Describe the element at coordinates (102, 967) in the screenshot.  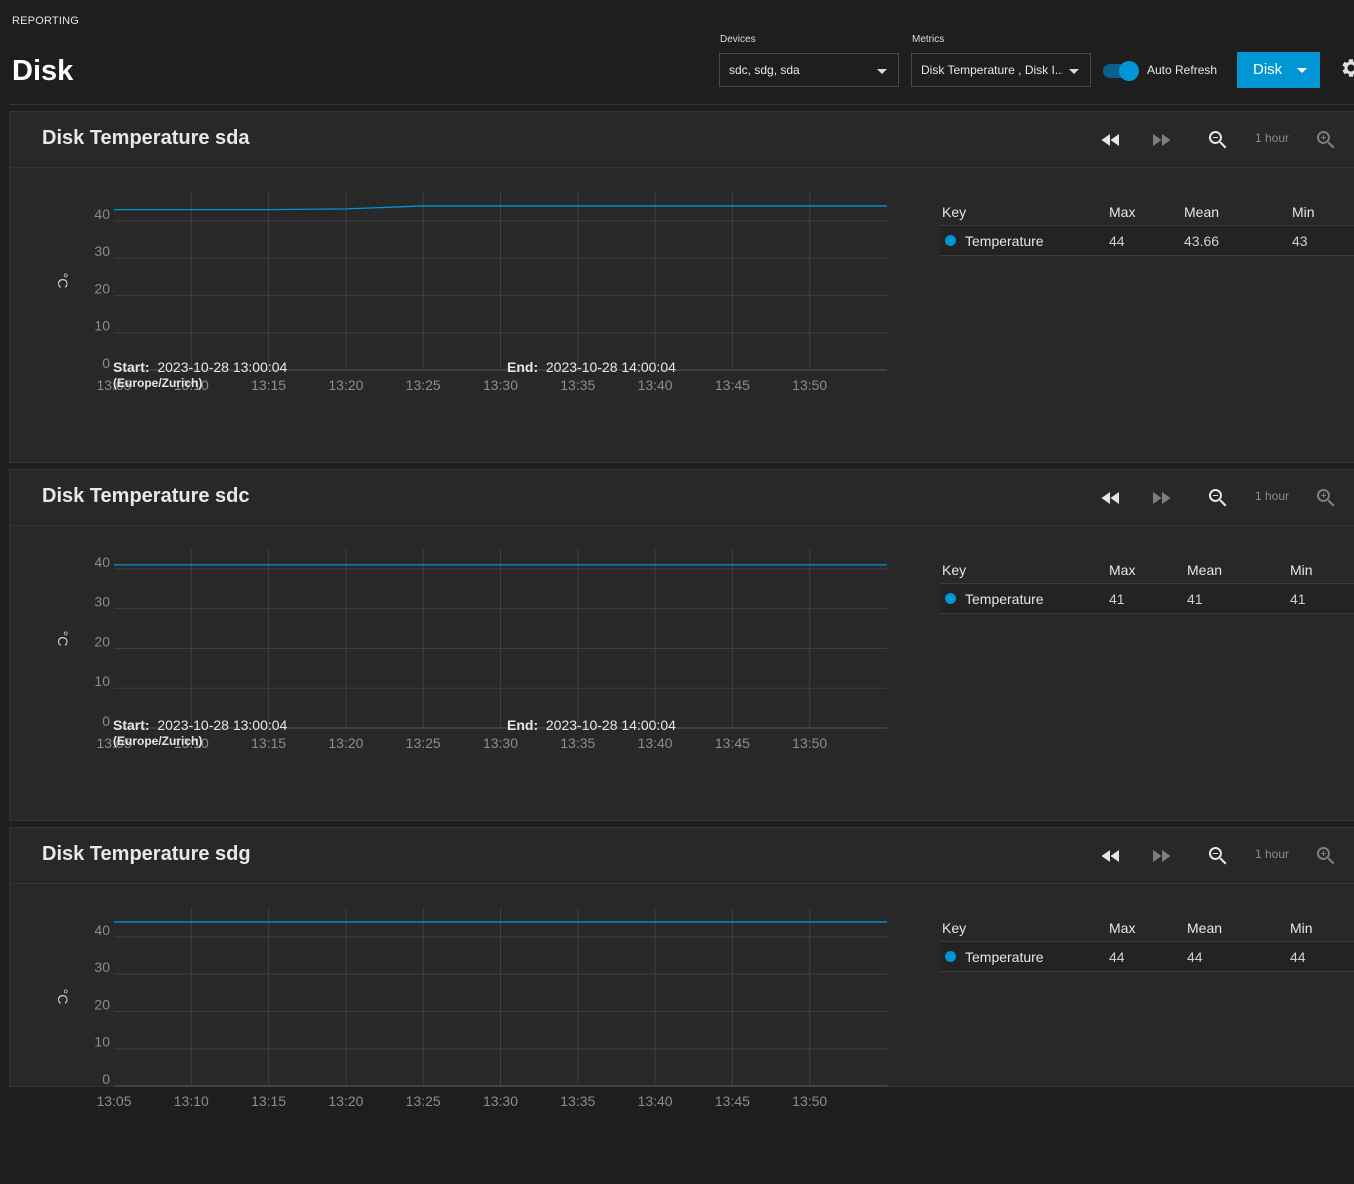
I see `y-tick-label: 30` at that location.